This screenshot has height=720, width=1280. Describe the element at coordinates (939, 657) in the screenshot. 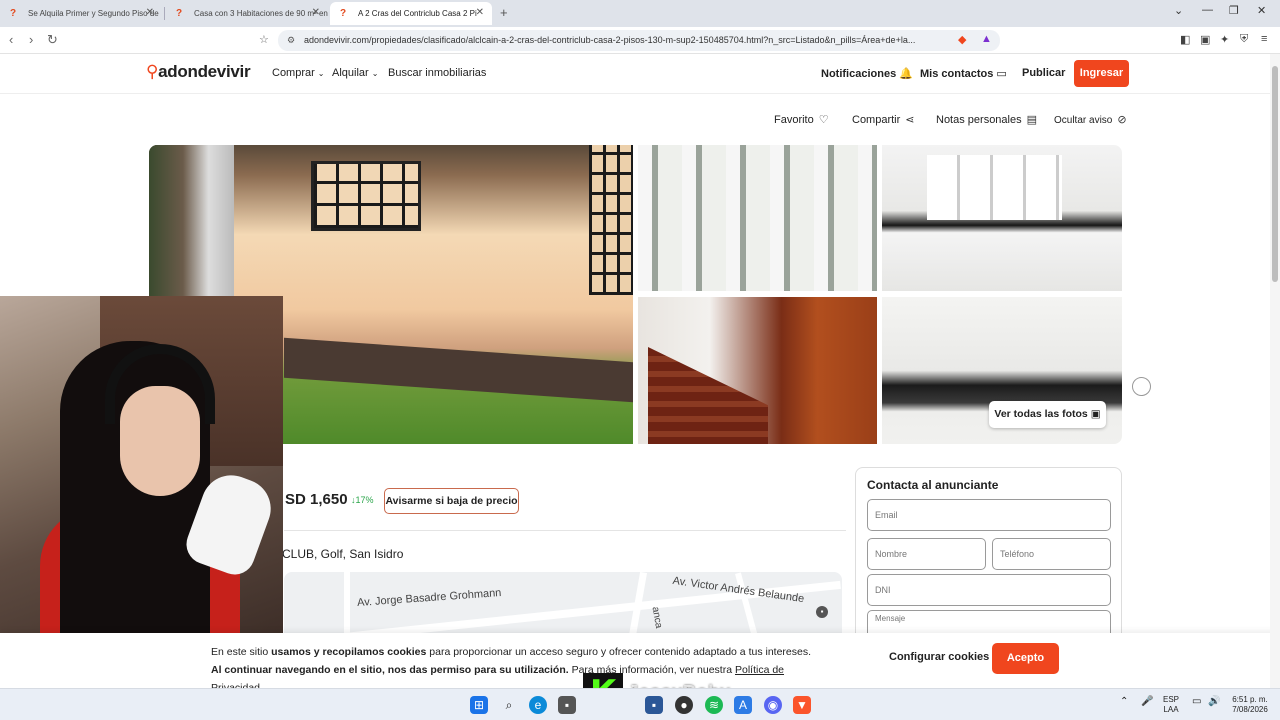

I see `configure-cookies-button: Configurar cookies` at that location.